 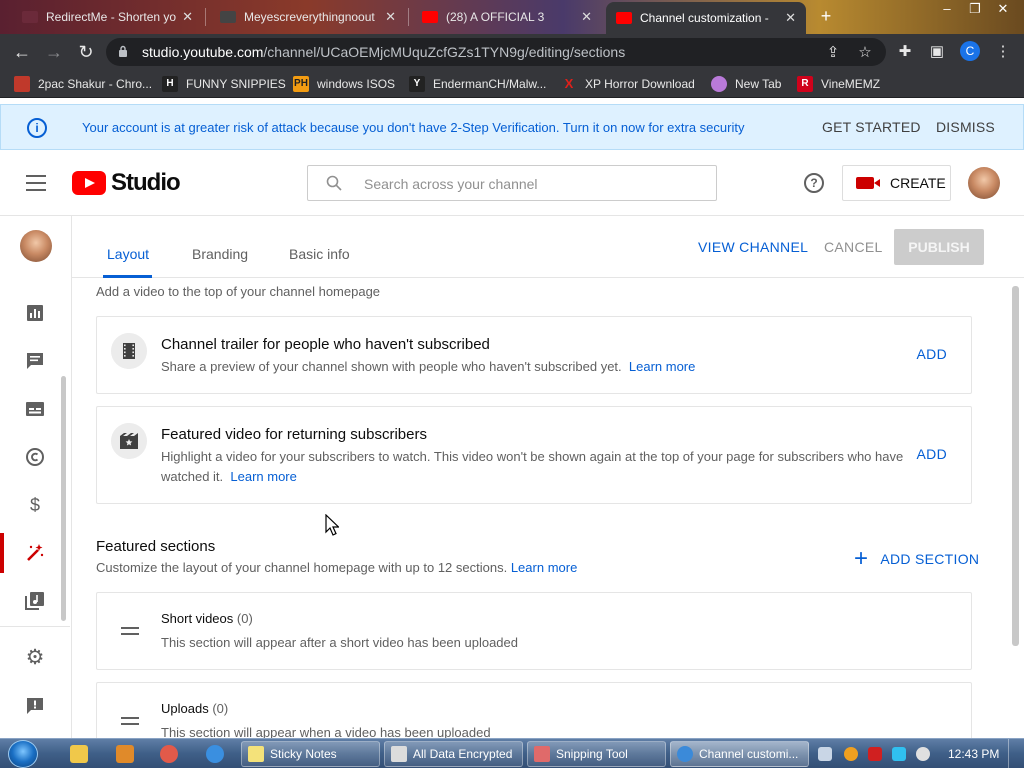 What do you see at coordinates (86, 52) in the screenshot?
I see `reload-icon: ↻` at bounding box center [86, 52].